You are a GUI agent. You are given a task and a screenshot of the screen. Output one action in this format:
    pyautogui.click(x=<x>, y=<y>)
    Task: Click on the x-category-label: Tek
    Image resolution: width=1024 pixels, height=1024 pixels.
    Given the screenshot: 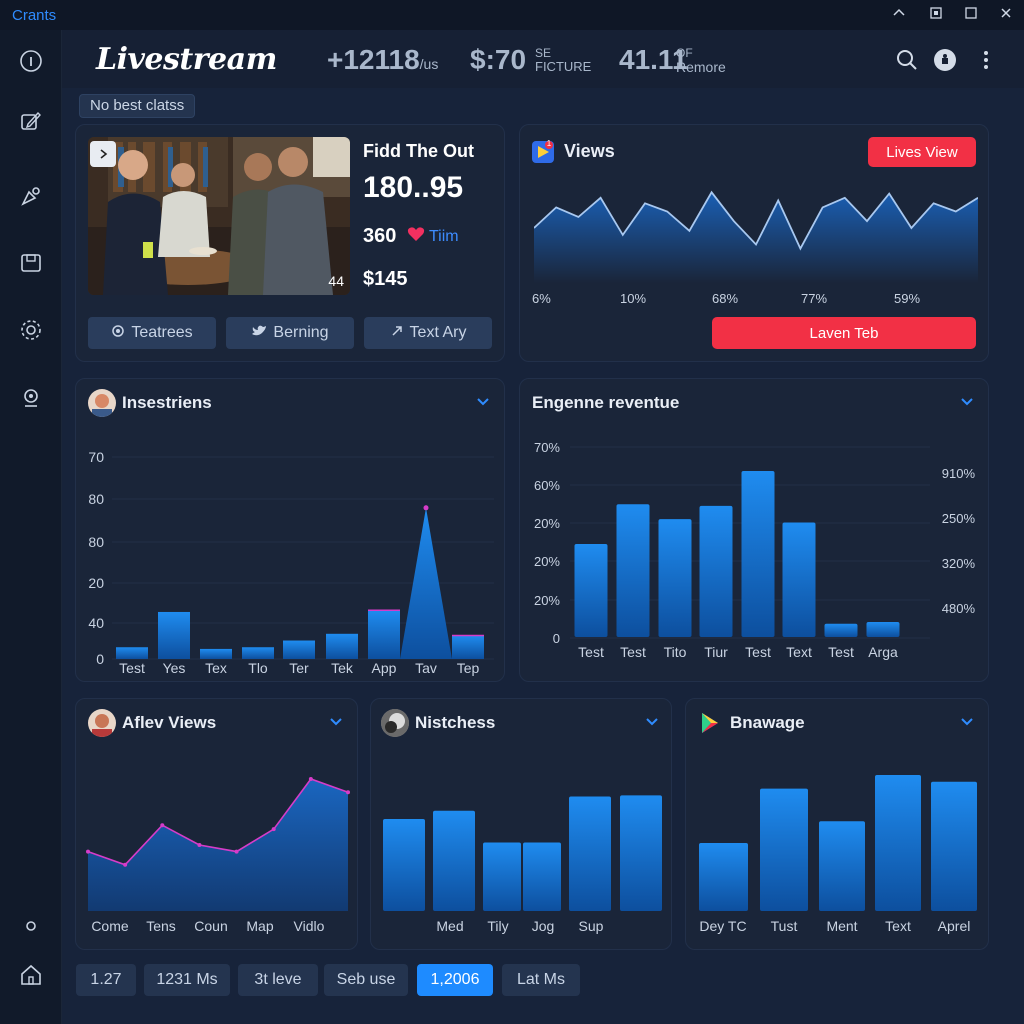 What is the action you would take?
    pyautogui.click(x=342, y=668)
    